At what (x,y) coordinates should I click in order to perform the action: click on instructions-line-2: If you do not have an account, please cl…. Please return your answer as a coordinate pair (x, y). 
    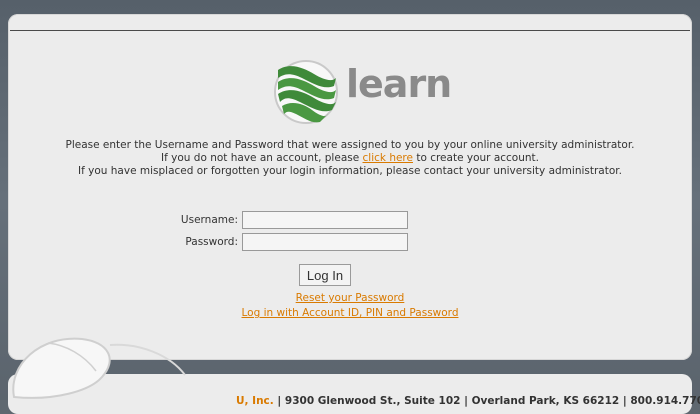
    Looking at the image, I should click on (350, 158).